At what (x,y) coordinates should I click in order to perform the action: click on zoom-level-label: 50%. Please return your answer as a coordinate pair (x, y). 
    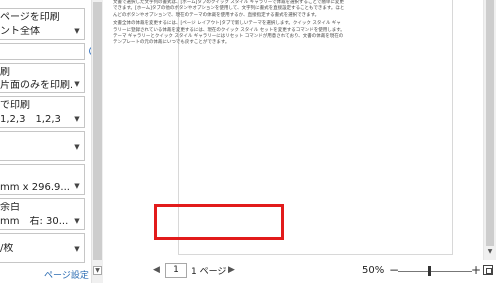
    Looking at the image, I should click on (373, 270).